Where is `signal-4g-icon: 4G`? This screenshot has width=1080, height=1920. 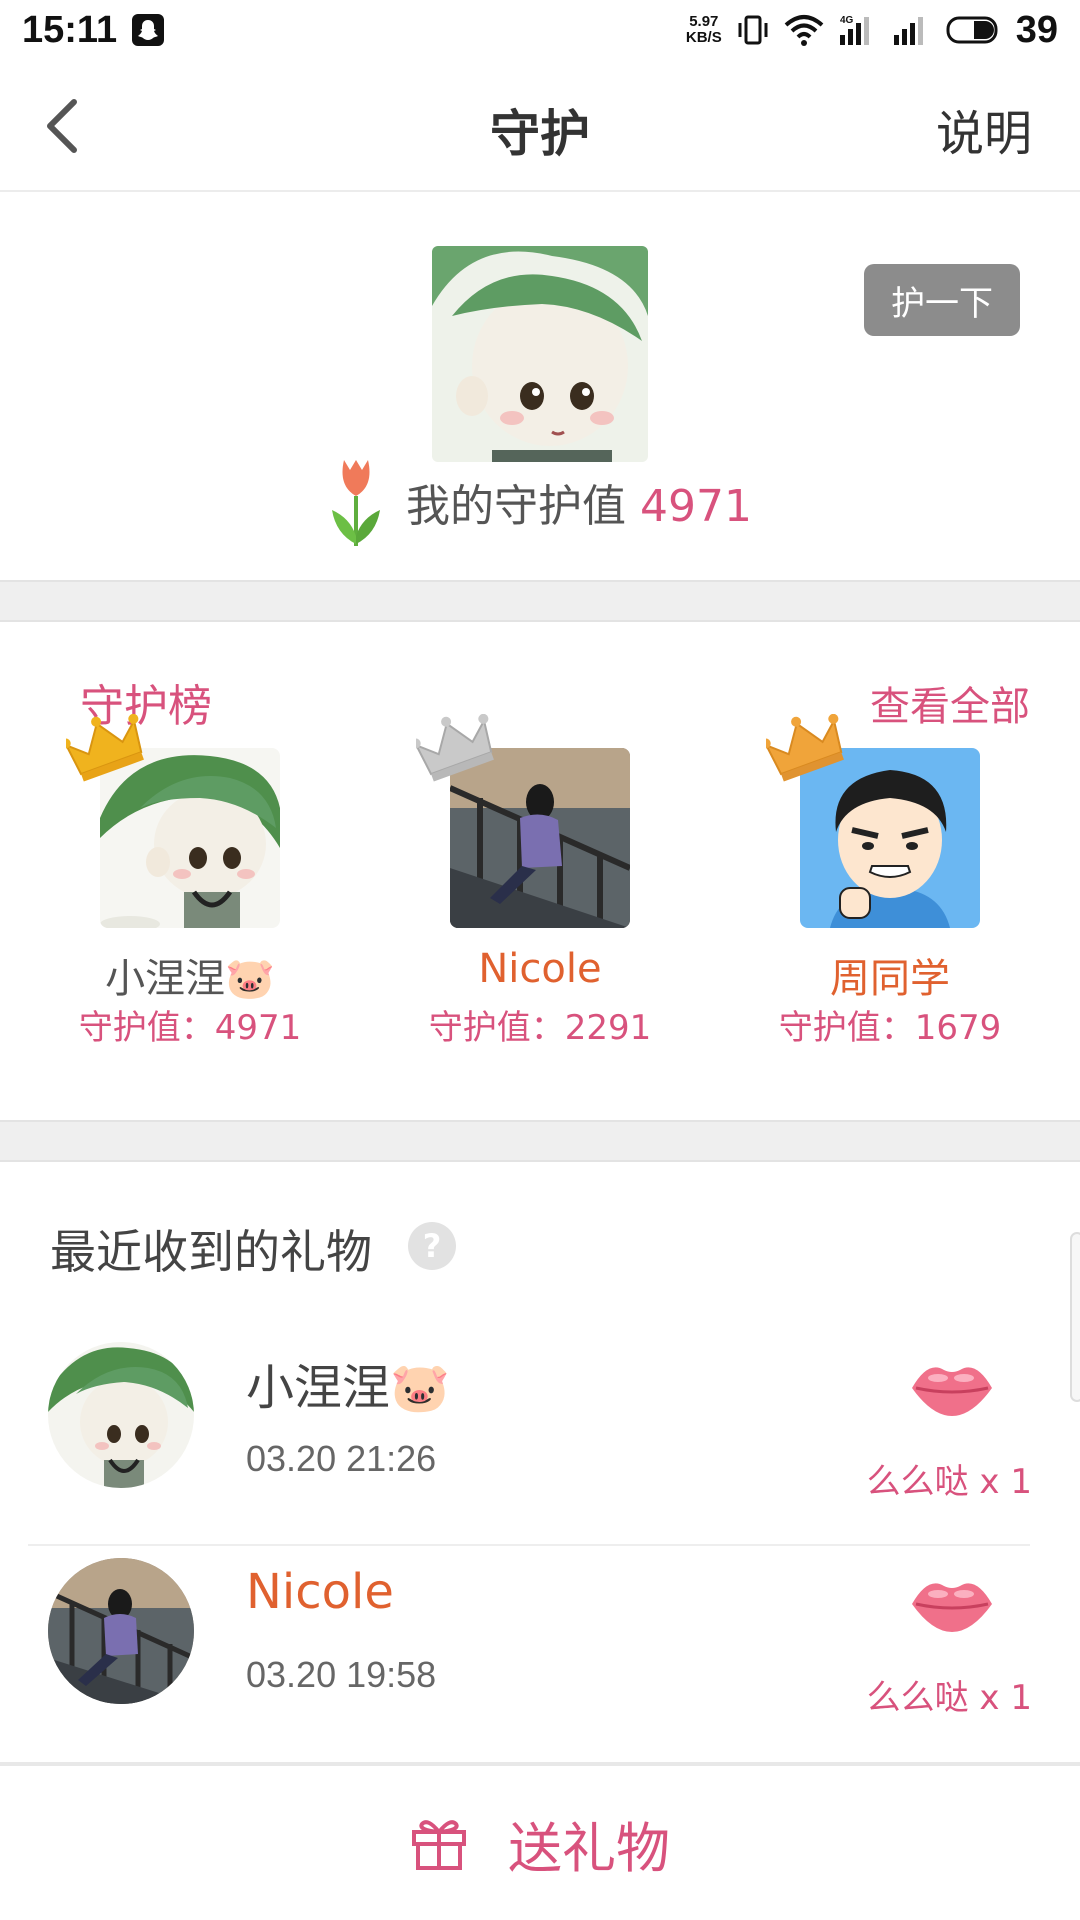
signal-4g-icon: 4G is located at coordinates (854, 30).